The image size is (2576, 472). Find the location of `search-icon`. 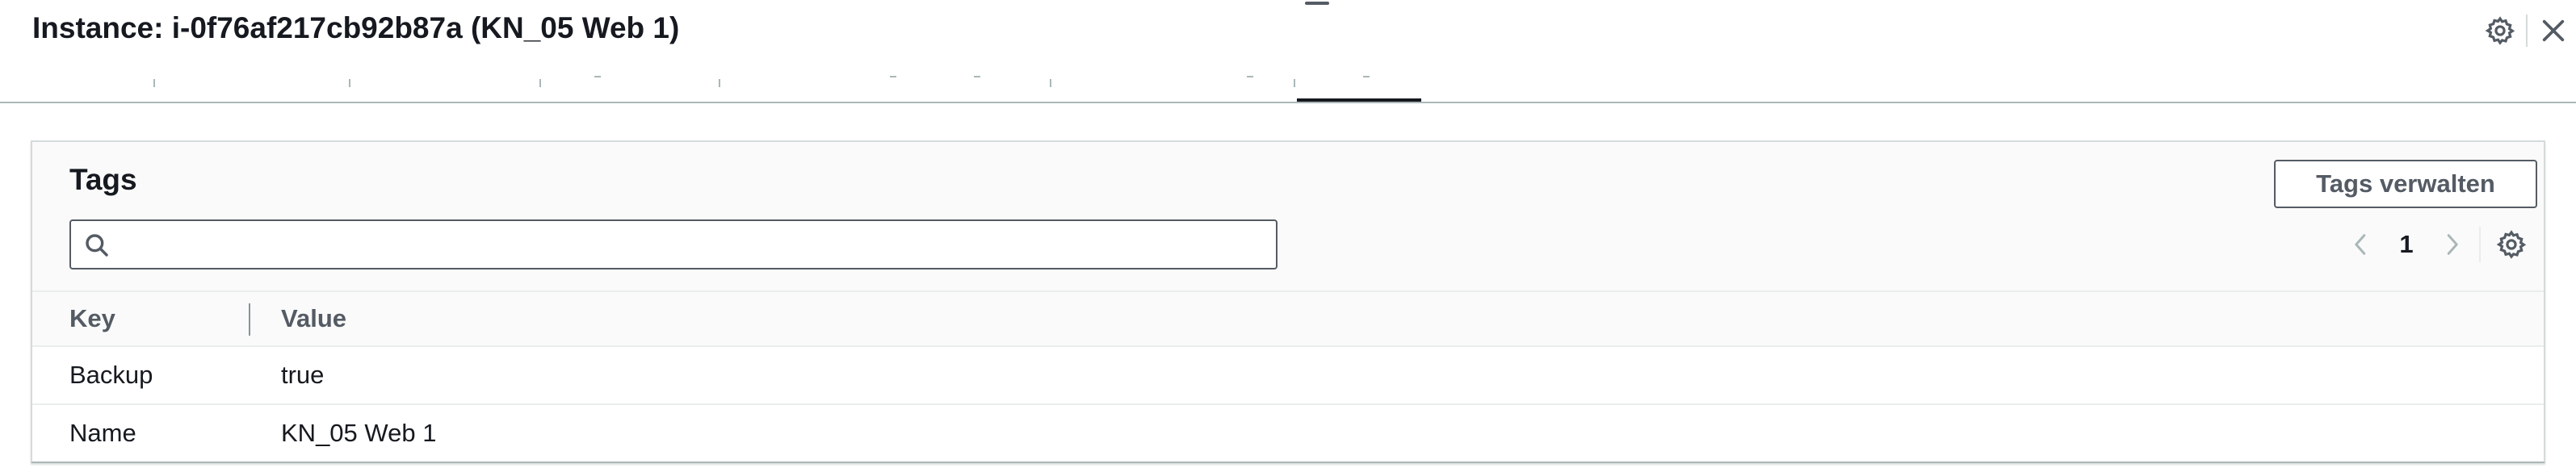

search-icon is located at coordinates (97, 245).